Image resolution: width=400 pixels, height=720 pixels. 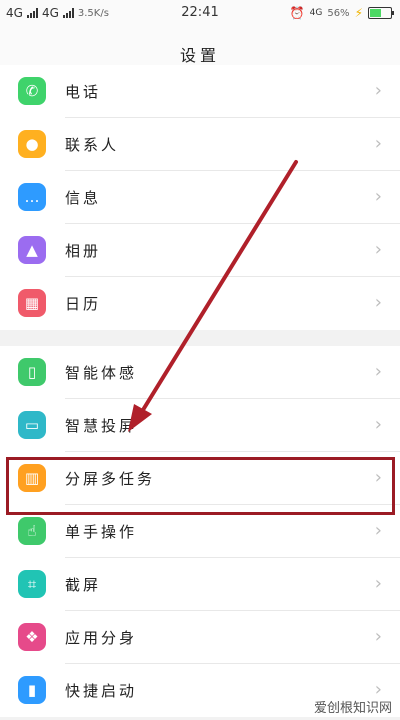 I want to click on settings-item-label: 信息, so click(x=83, y=198).